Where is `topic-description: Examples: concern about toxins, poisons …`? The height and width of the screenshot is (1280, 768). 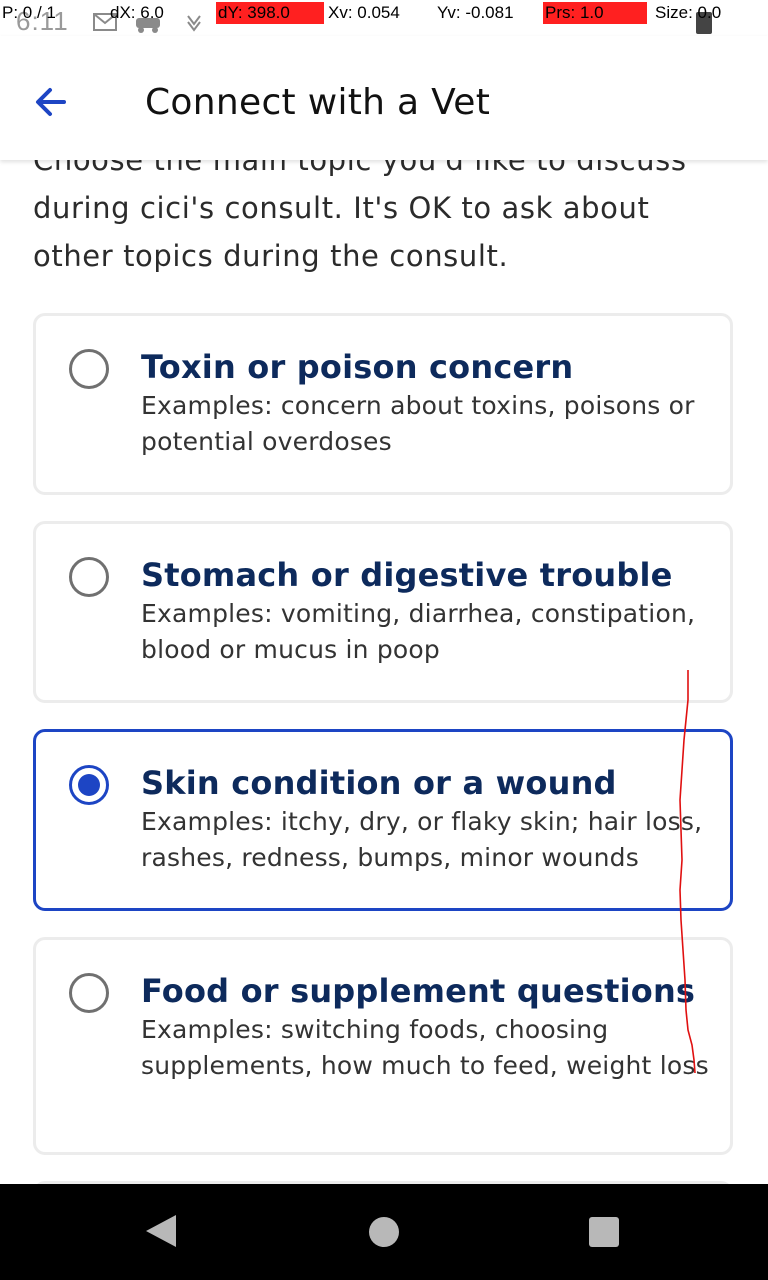 topic-description: Examples: concern about toxins, poisons … is located at coordinates (418, 423).